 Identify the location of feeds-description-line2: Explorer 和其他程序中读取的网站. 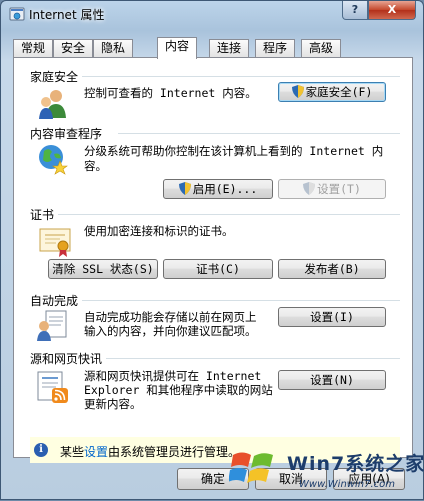
(178, 390).